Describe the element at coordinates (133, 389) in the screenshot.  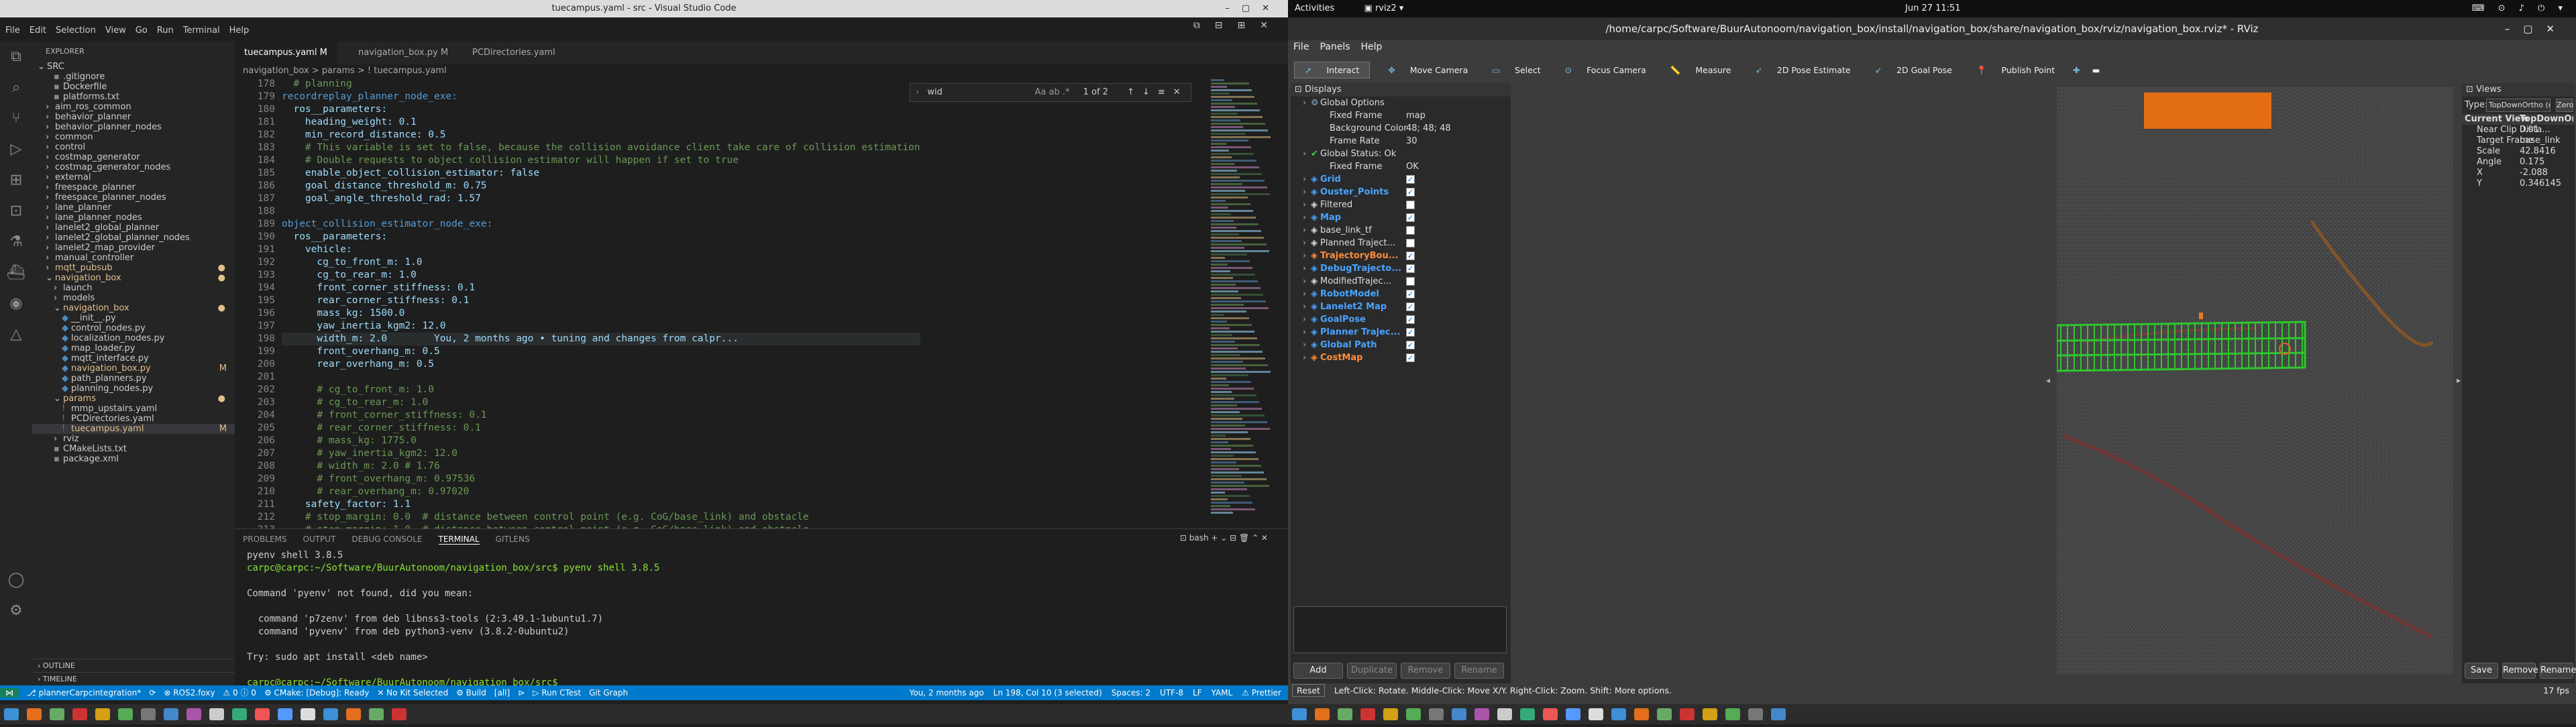
I see `tree-item: ◆ planning_nodes.py` at that location.